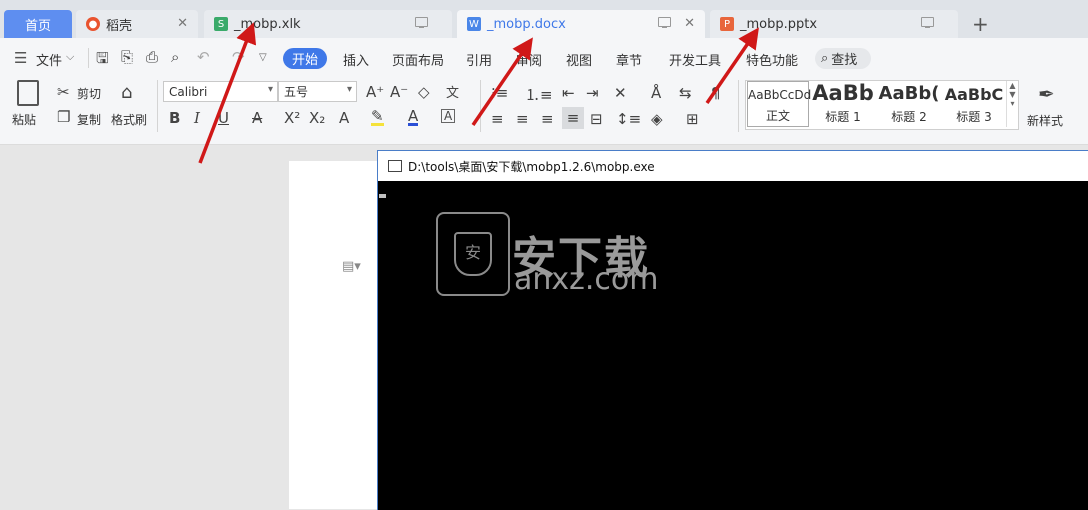 The width and height of the screenshot is (1088, 510). I want to click on arrow-to-xlk, so click(227, 93).